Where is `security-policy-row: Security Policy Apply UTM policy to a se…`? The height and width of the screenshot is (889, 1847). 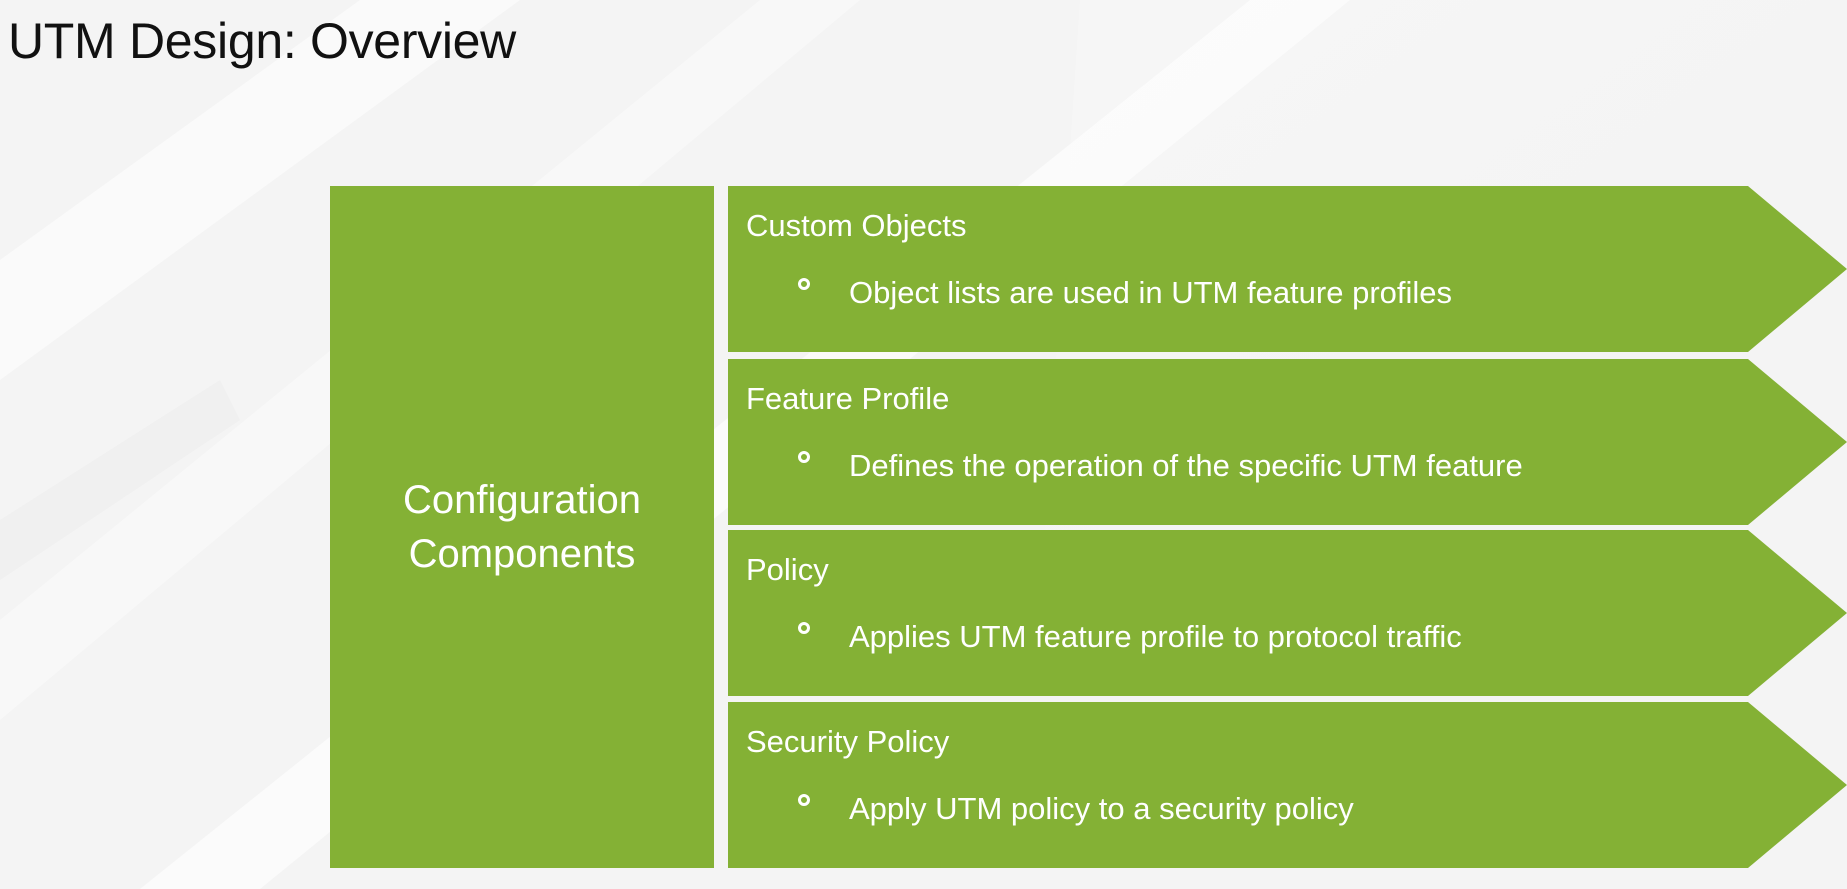
security-policy-row: Security Policy Apply UTM policy to a se… is located at coordinates (1287, 785).